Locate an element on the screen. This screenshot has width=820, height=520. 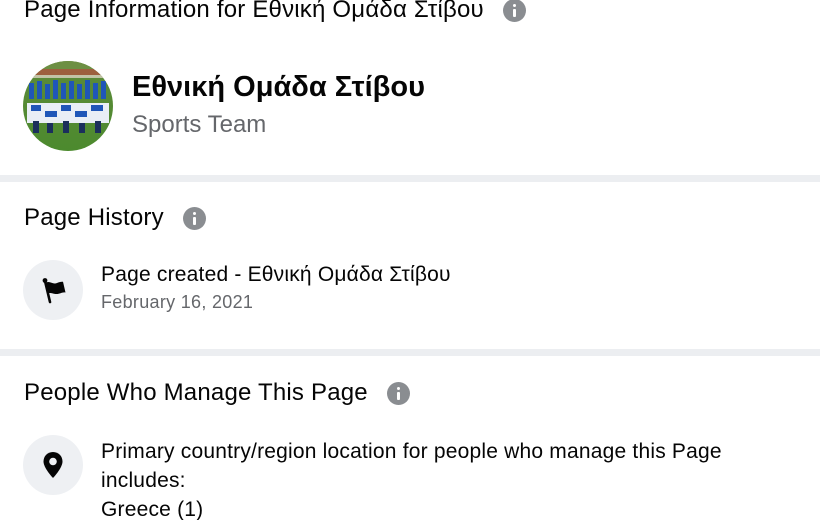
managers-header: People Who Manage This Page is located at coordinates (217, 393).